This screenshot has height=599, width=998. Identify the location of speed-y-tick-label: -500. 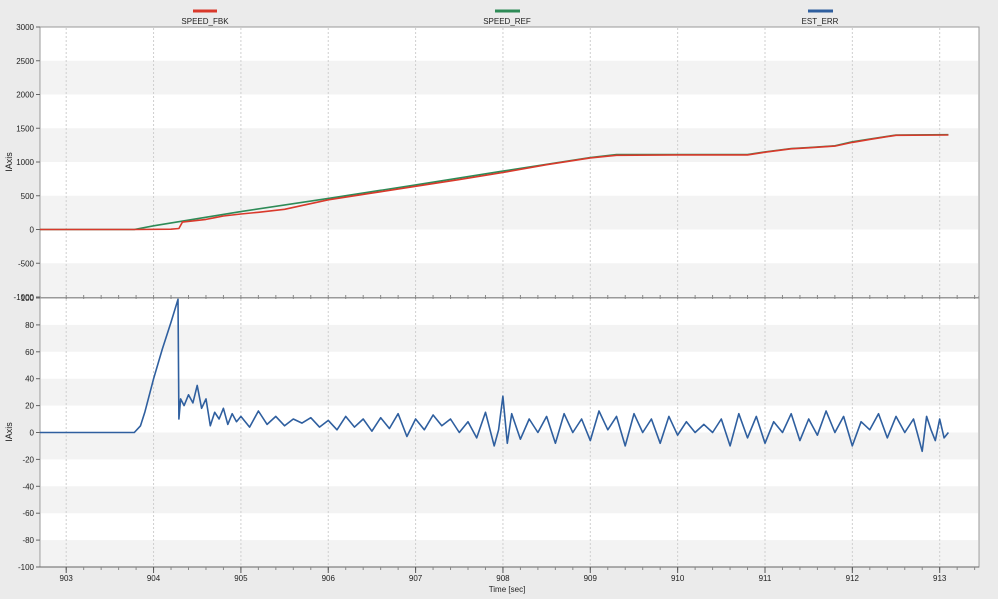
(26, 263).